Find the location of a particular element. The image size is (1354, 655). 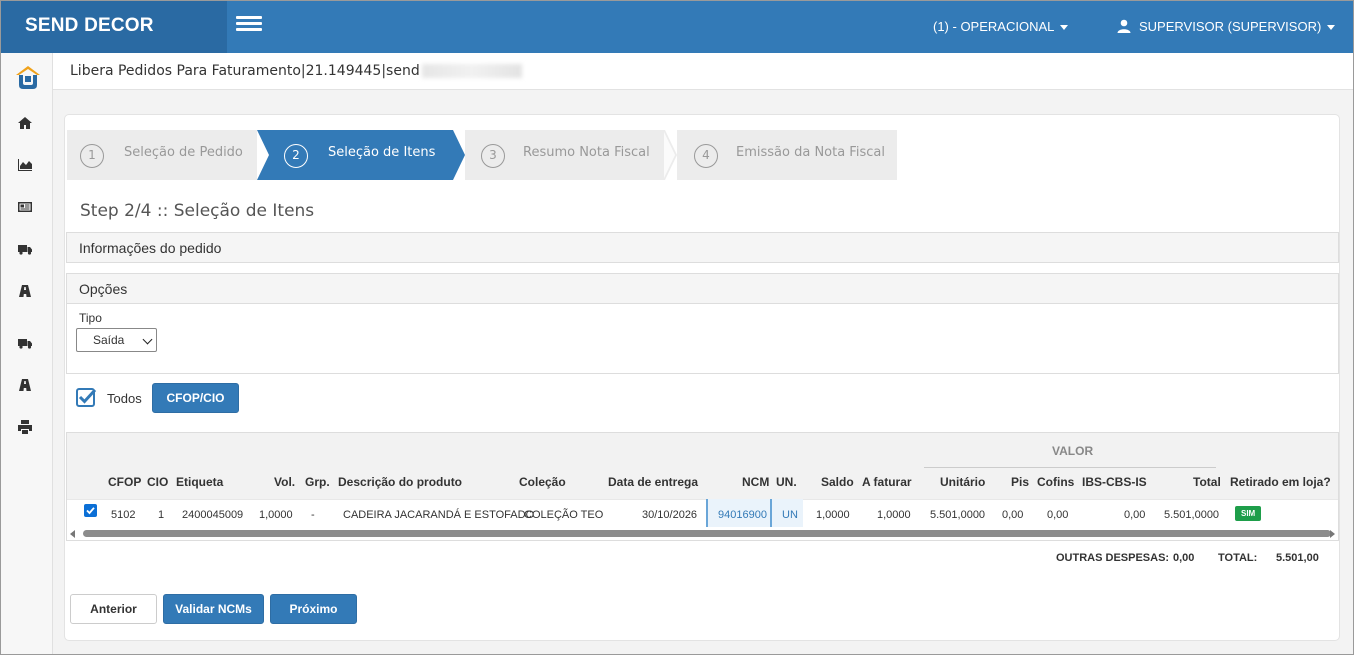

step-arrow is located at coordinates (459, 155).